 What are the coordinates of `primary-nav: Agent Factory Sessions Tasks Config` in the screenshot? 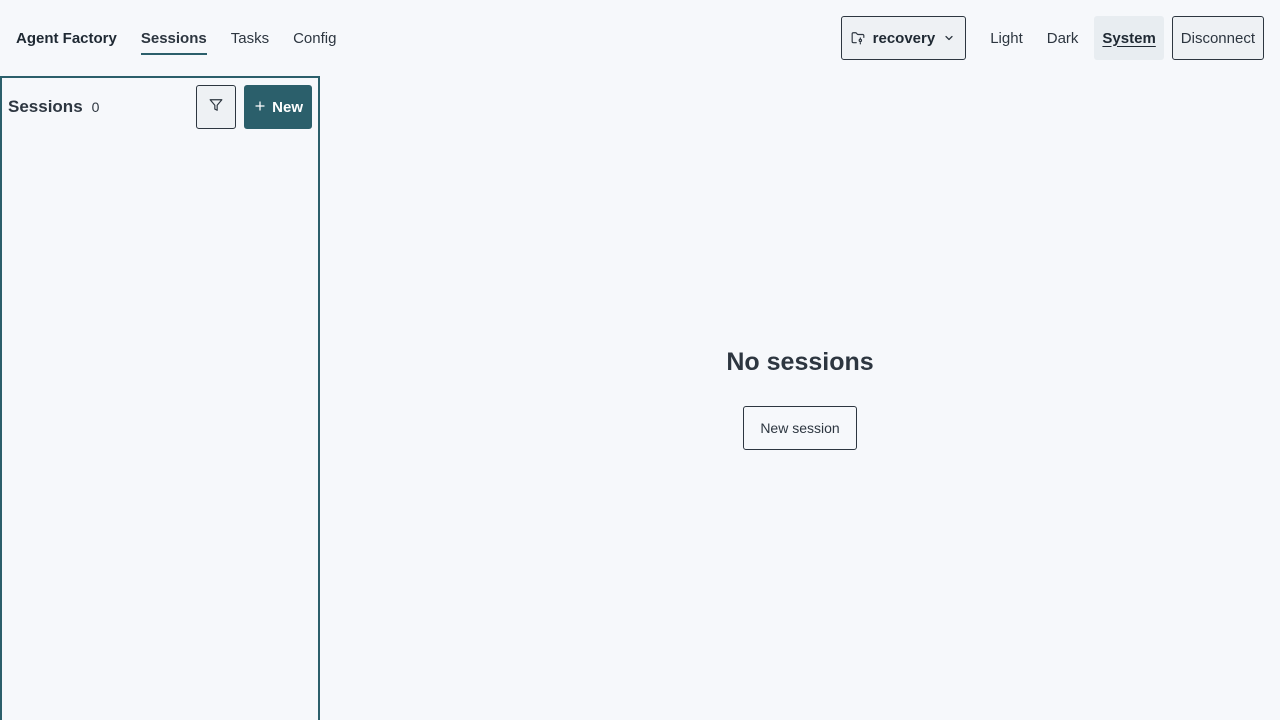 It's located at (176, 39).